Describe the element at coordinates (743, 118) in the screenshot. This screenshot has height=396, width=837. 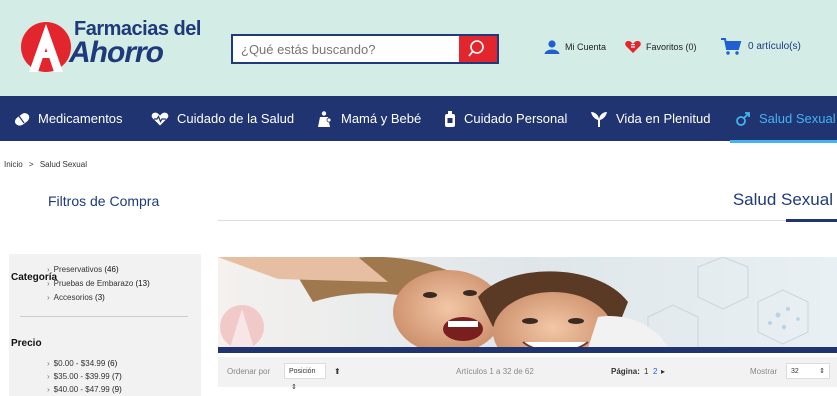
I see `male-symbol-icon` at that location.